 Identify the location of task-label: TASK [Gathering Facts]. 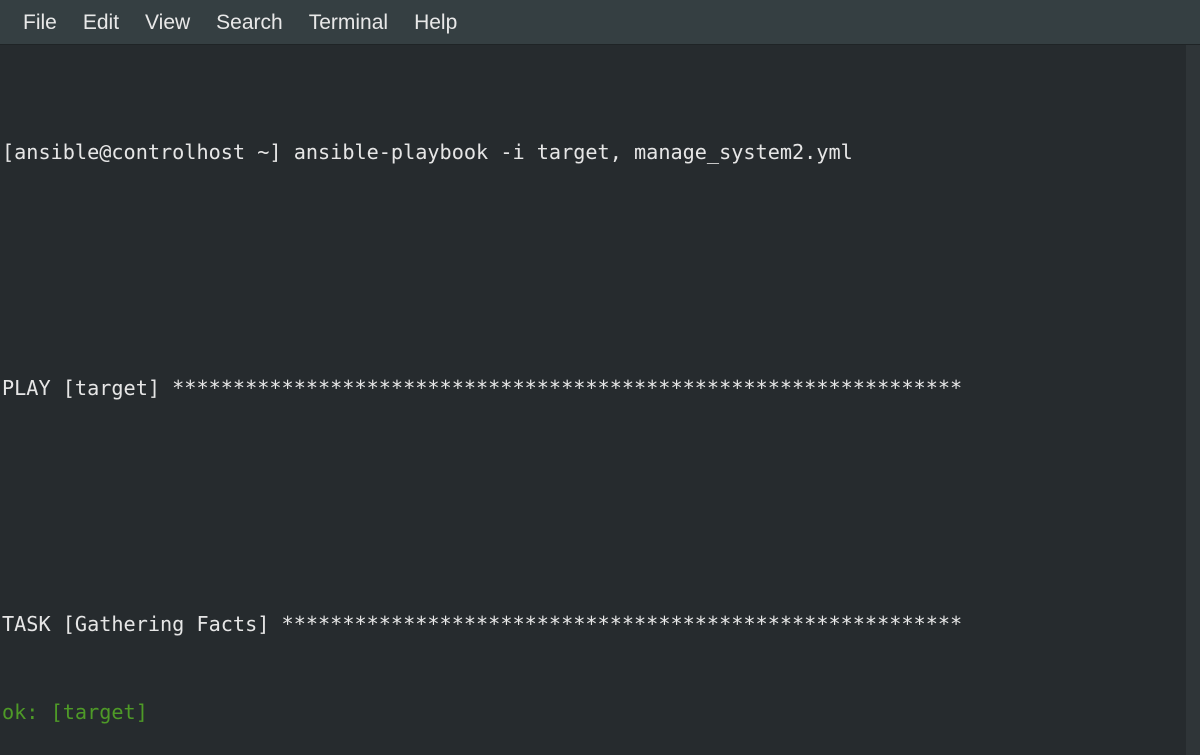
(142, 623).